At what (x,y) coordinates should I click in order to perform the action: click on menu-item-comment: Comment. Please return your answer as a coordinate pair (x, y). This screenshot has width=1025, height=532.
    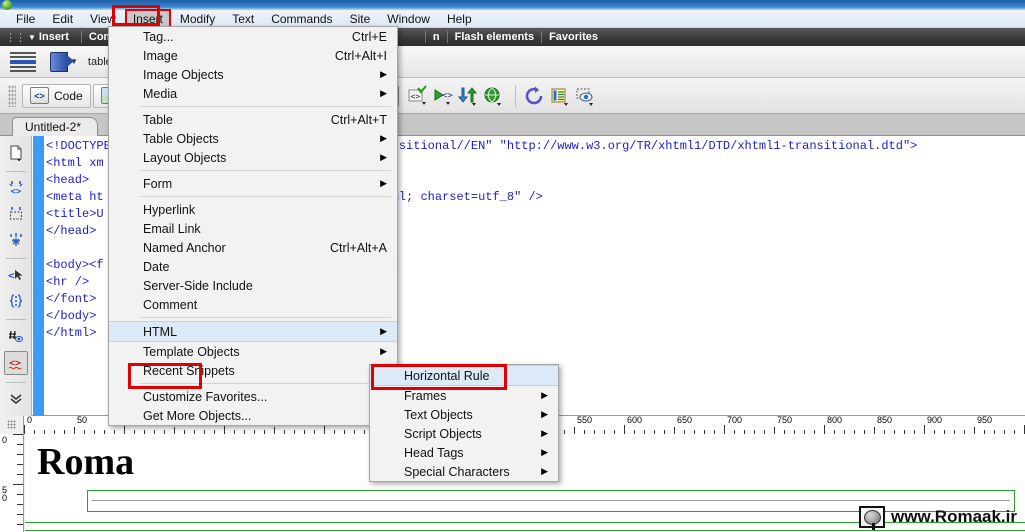
    Looking at the image, I should click on (253, 304).